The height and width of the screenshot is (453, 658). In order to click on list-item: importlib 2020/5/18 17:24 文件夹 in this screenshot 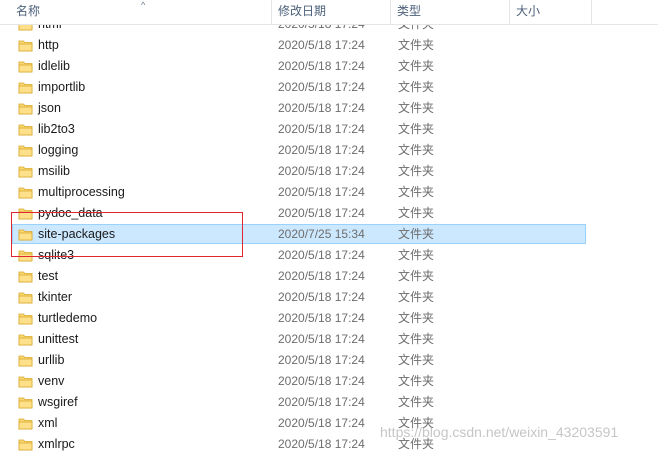, I will do `click(329, 87)`.